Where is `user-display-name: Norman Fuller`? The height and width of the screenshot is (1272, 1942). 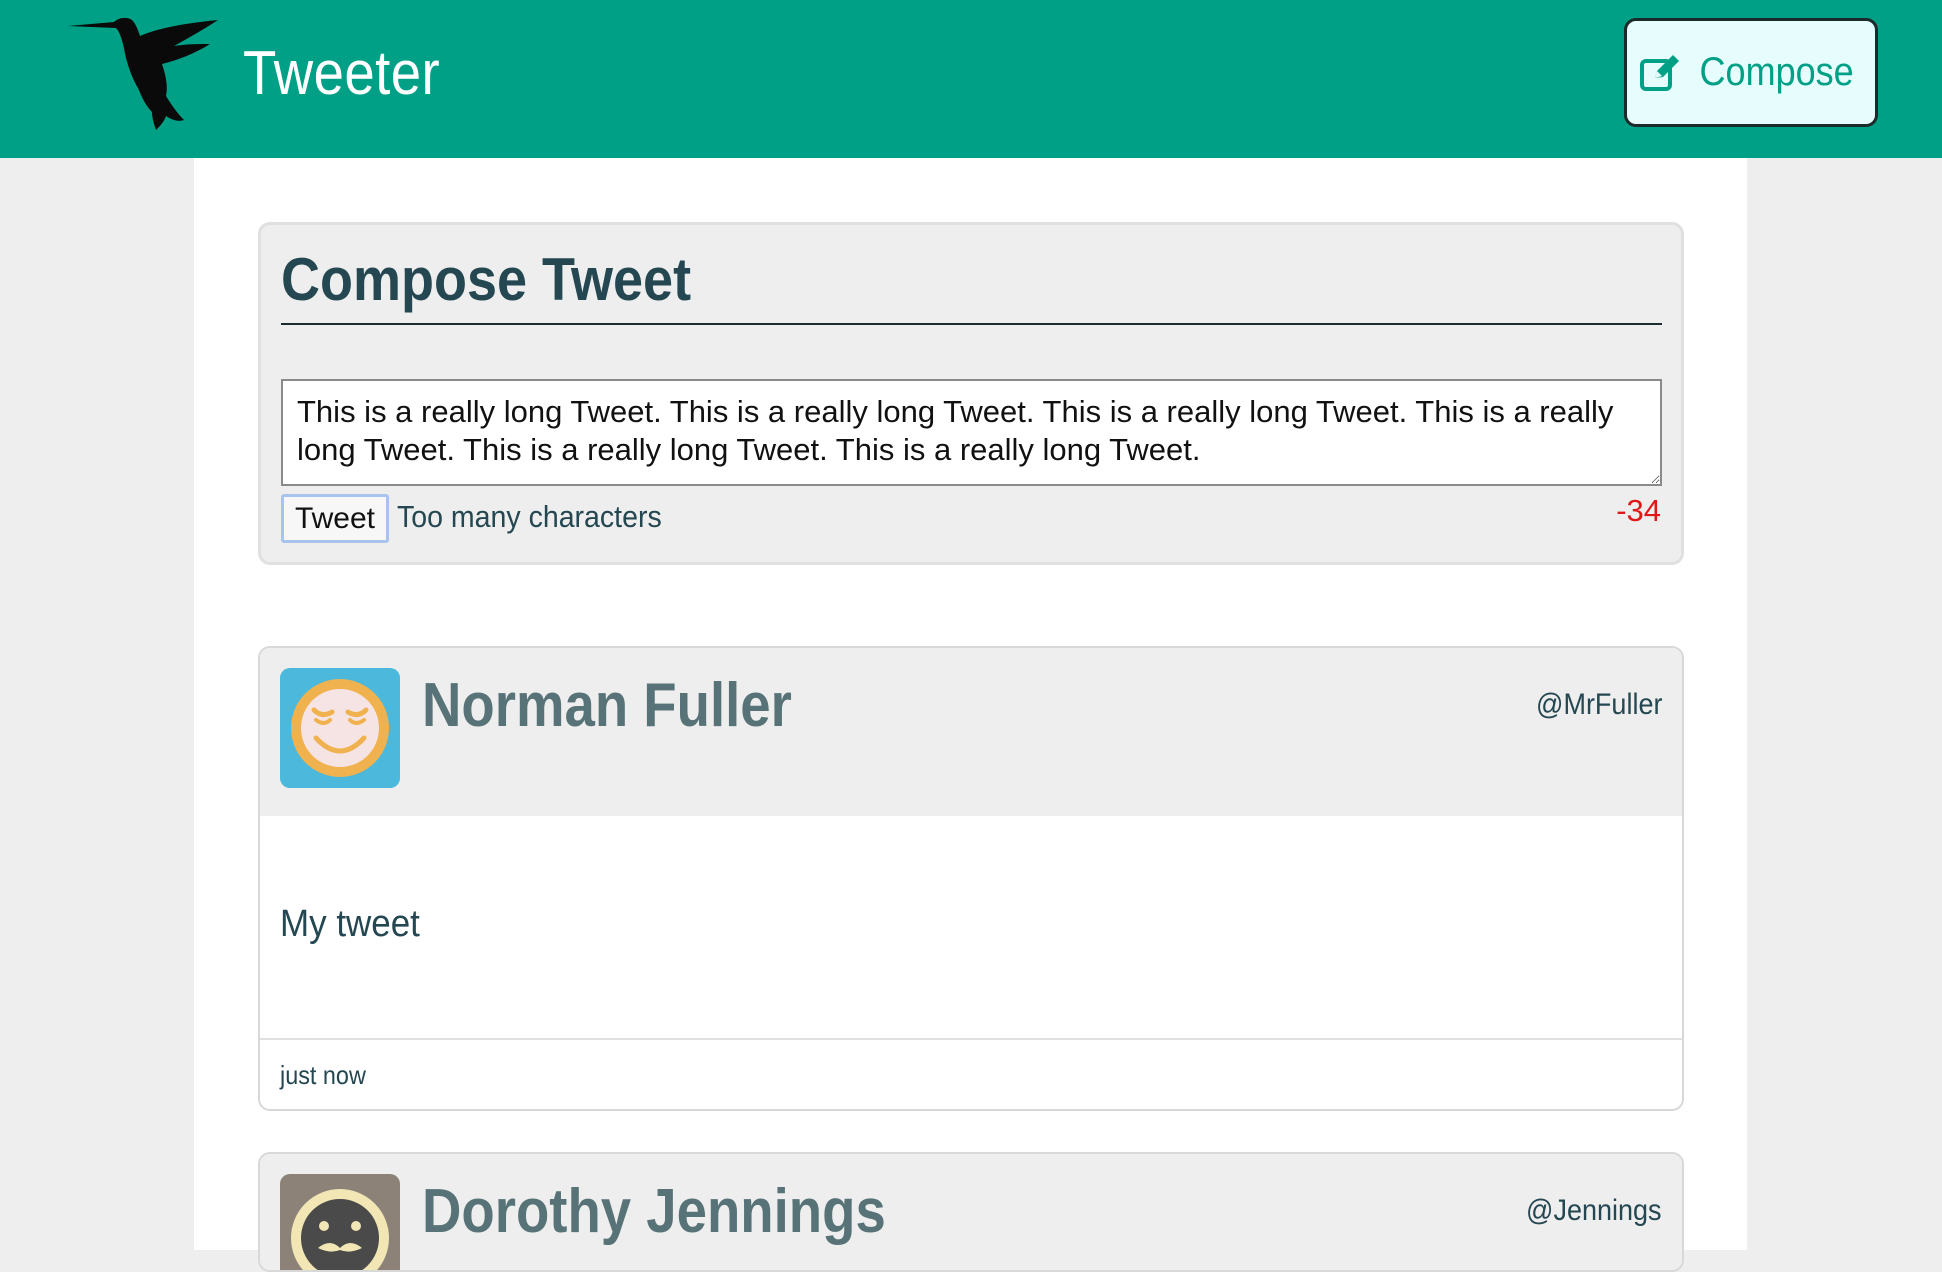
user-display-name: Norman Fuller is located at coordinates (607, 705).